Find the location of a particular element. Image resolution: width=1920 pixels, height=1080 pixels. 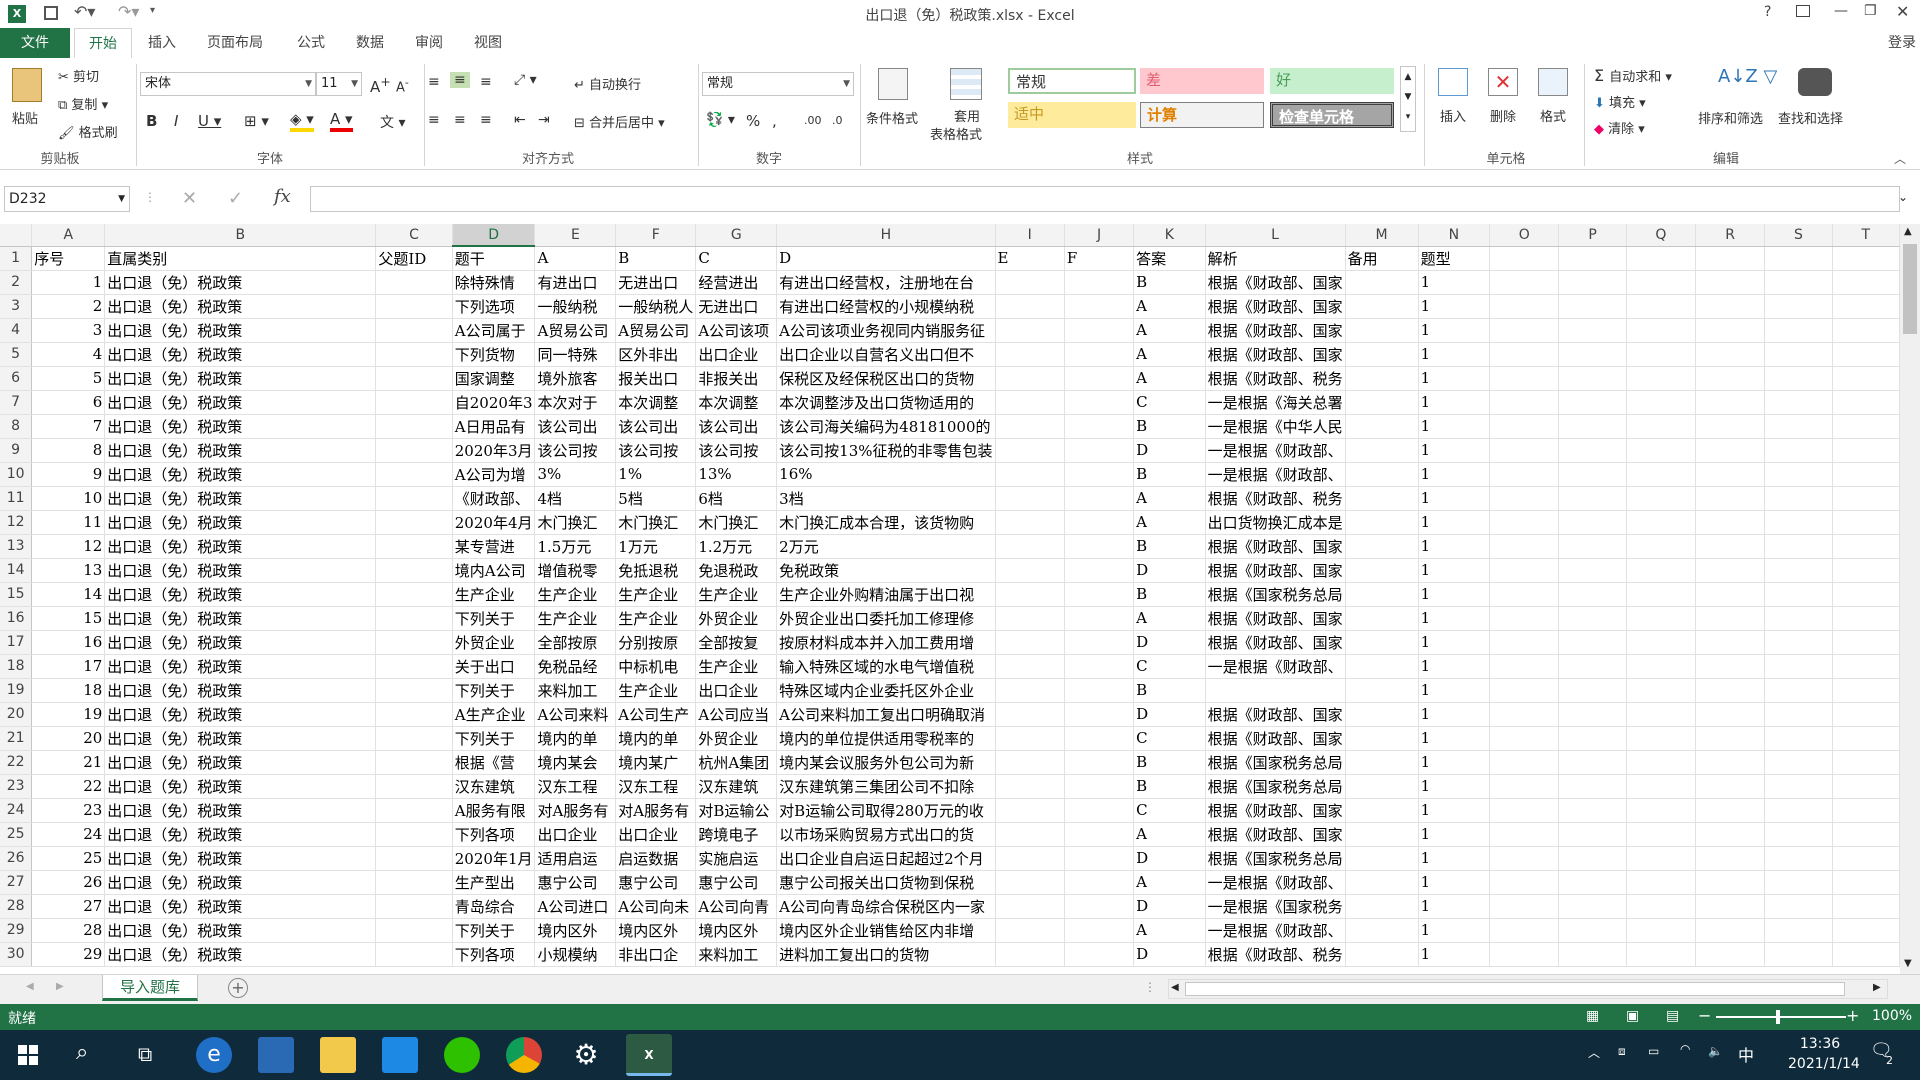

wifi-icon: ◠ is located at coordinates (1685, 1049).